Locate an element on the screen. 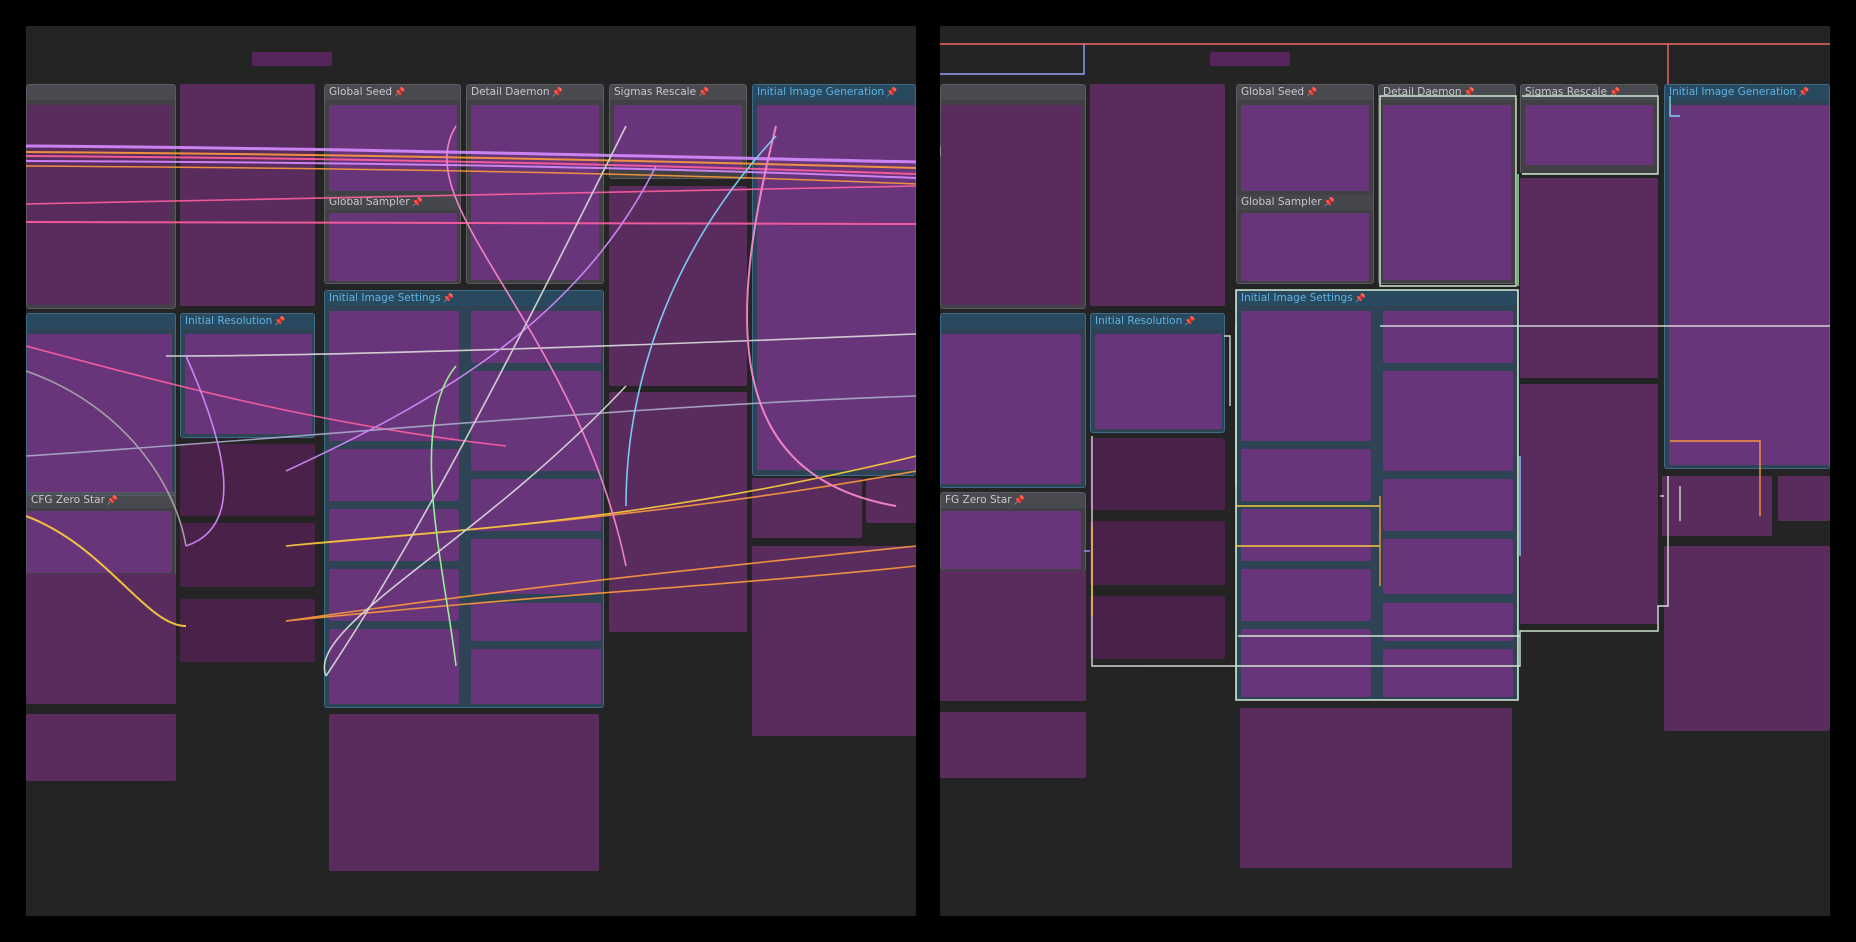 This screenshot has width=1856, height=942. group-cfg-zero-star: CFG Zero Star 📌 is located at coordinates (101, 534).